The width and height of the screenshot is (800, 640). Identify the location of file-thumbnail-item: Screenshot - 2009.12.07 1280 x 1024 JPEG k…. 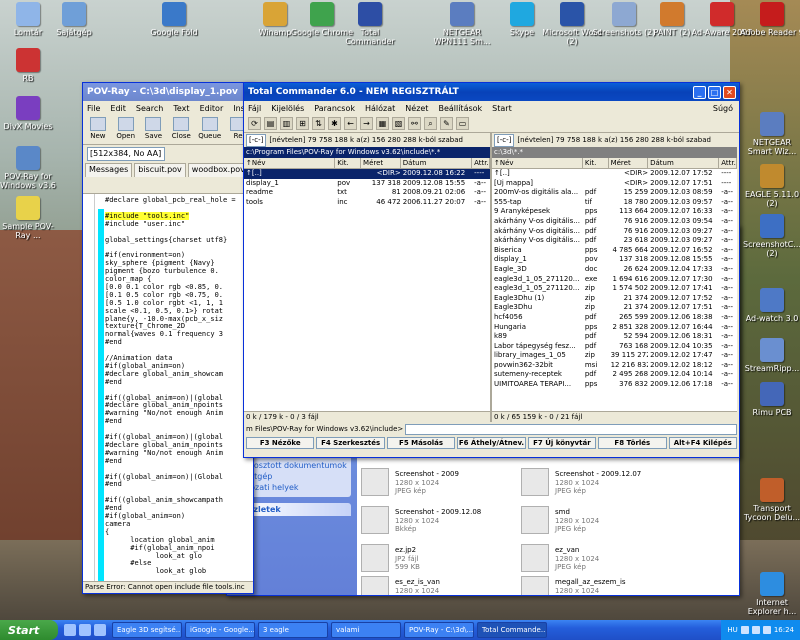
(611, 486).